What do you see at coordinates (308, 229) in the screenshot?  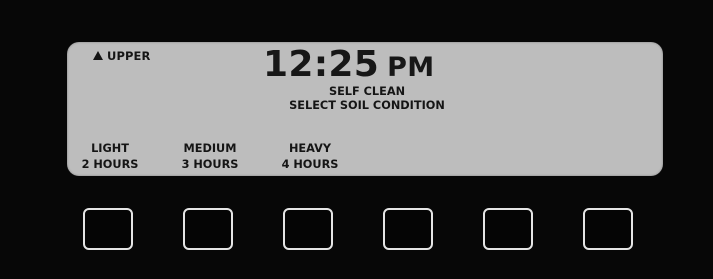 I see `soft-key-heavy` at bounding box center [308, 229].